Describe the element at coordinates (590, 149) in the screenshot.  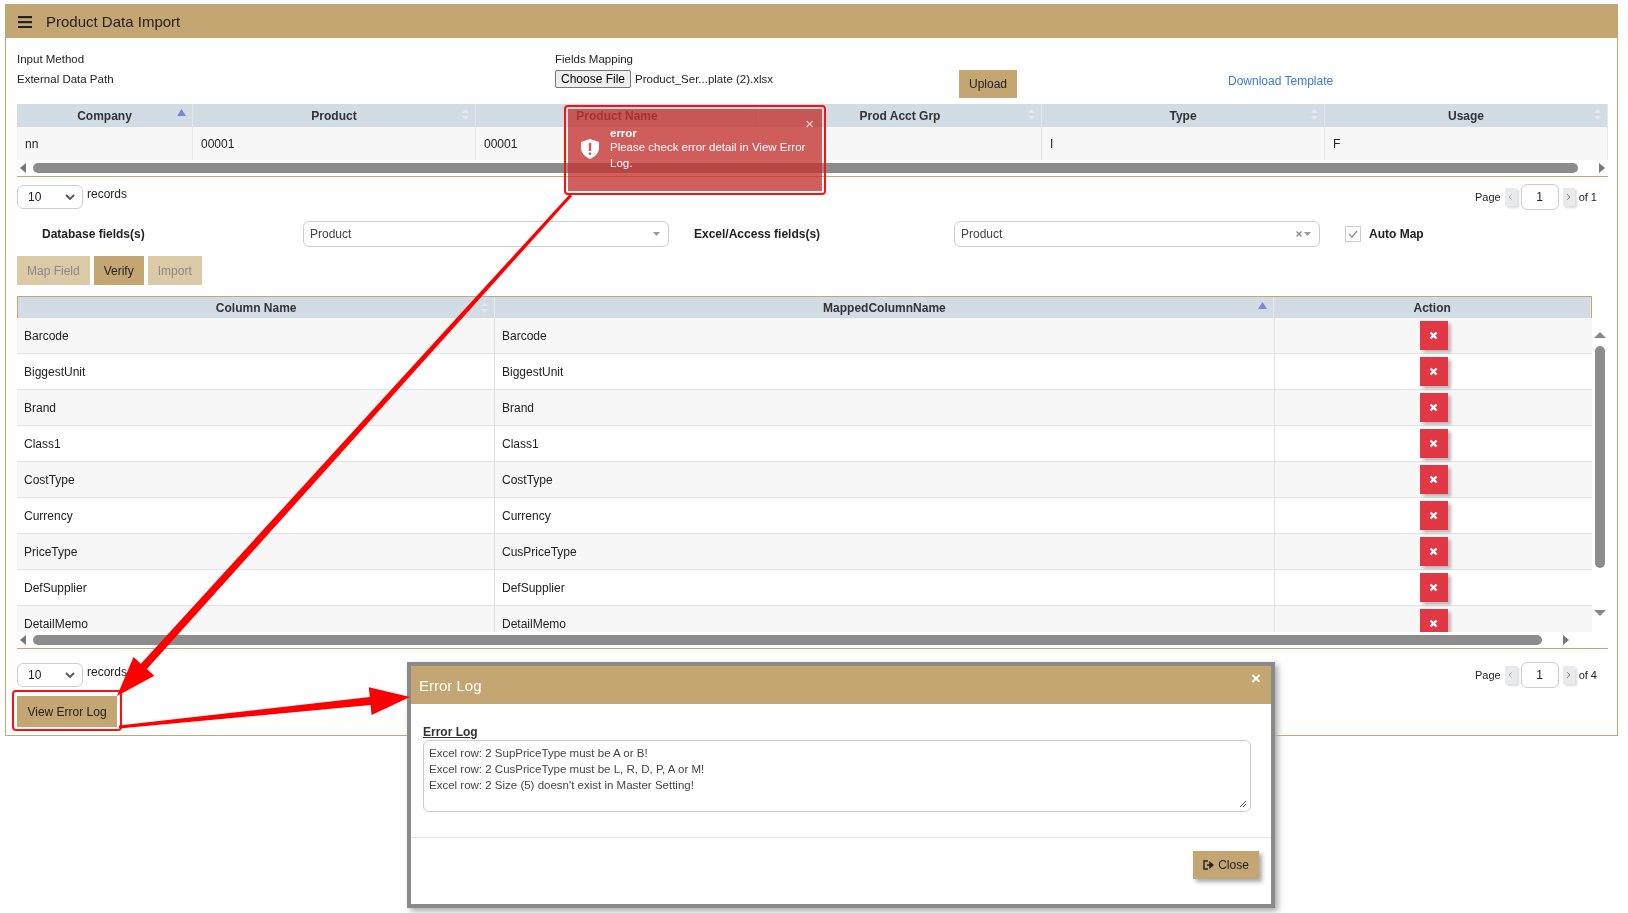
I see `shield-icon` at that location.